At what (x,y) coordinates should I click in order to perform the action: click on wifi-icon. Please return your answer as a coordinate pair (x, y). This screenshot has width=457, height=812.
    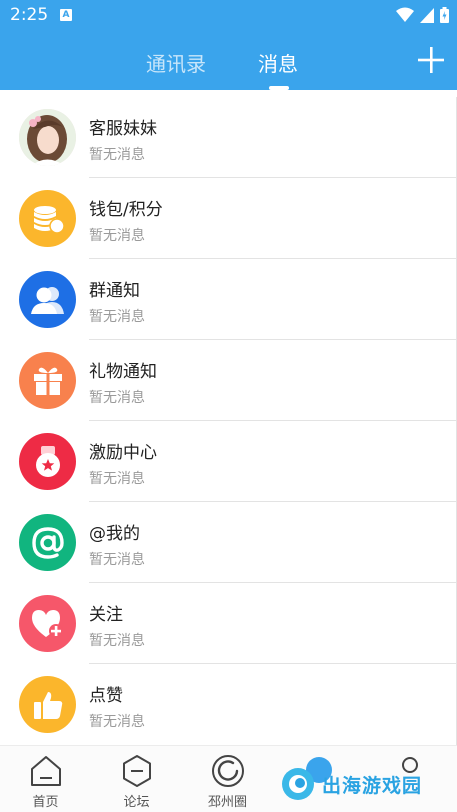
    Looking at the image, I should click on (405, 14).